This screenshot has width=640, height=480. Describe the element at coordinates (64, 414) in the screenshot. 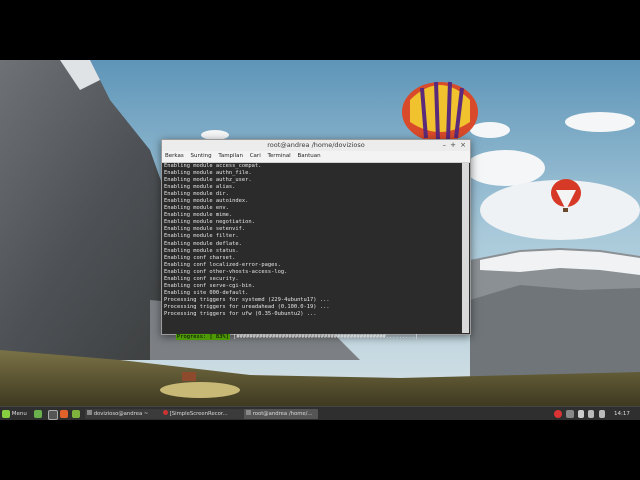

I see `firefox-launcher-icon` at that location.